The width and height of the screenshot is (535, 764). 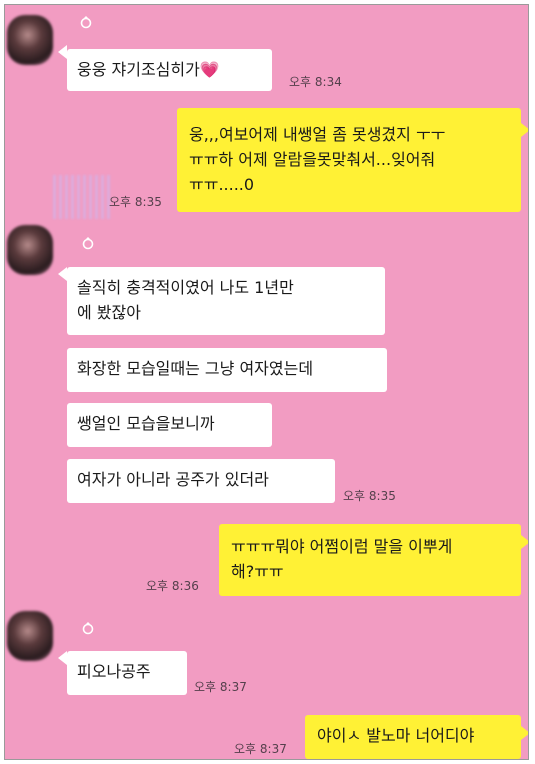 I want to click on message-bubble-right: 야이ㅅ 발노마 너어디야, so click(x=413, y=737).